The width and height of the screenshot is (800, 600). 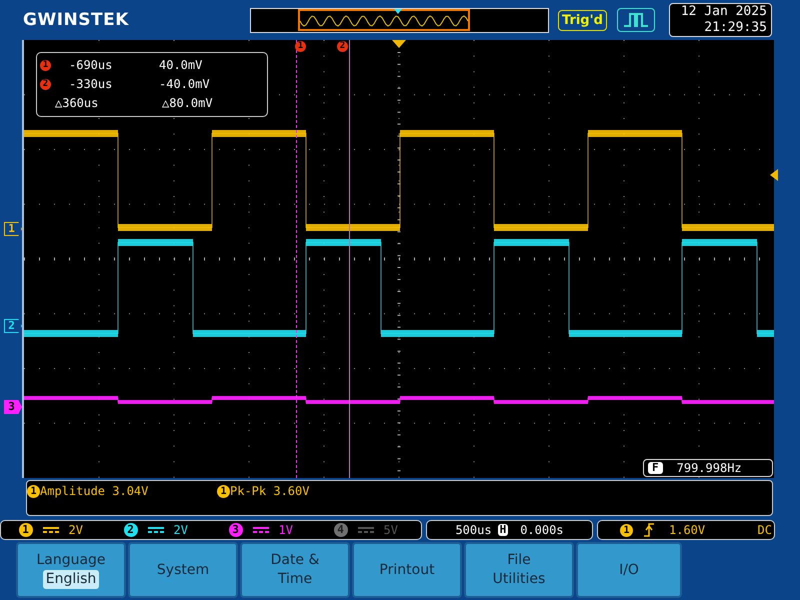 What do you see at coordinates (91, 84) in the screenshot?
I see `cursor-time: -330us` at bounding box center [91, 84].